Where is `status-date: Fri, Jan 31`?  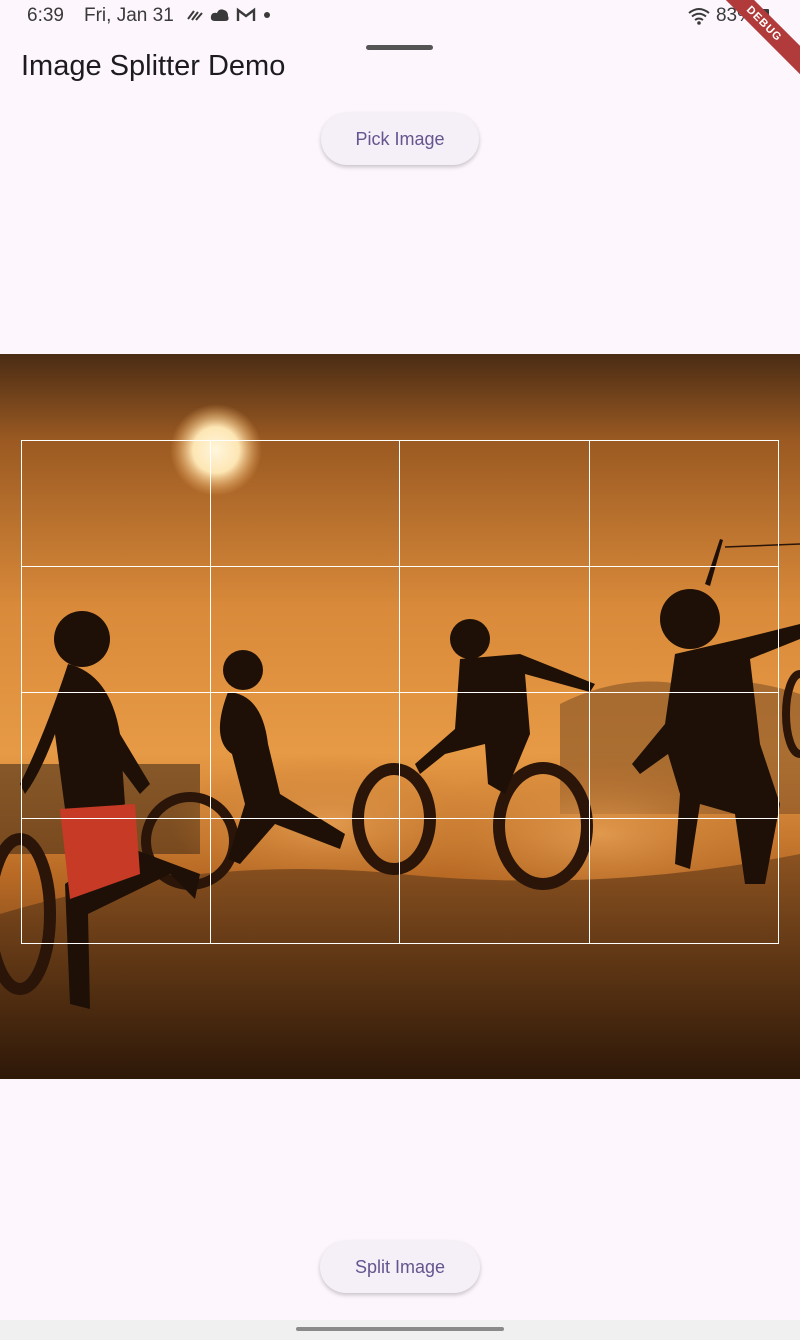
status-date: Fri, Jan 31 is located at coordinates (129, 15).